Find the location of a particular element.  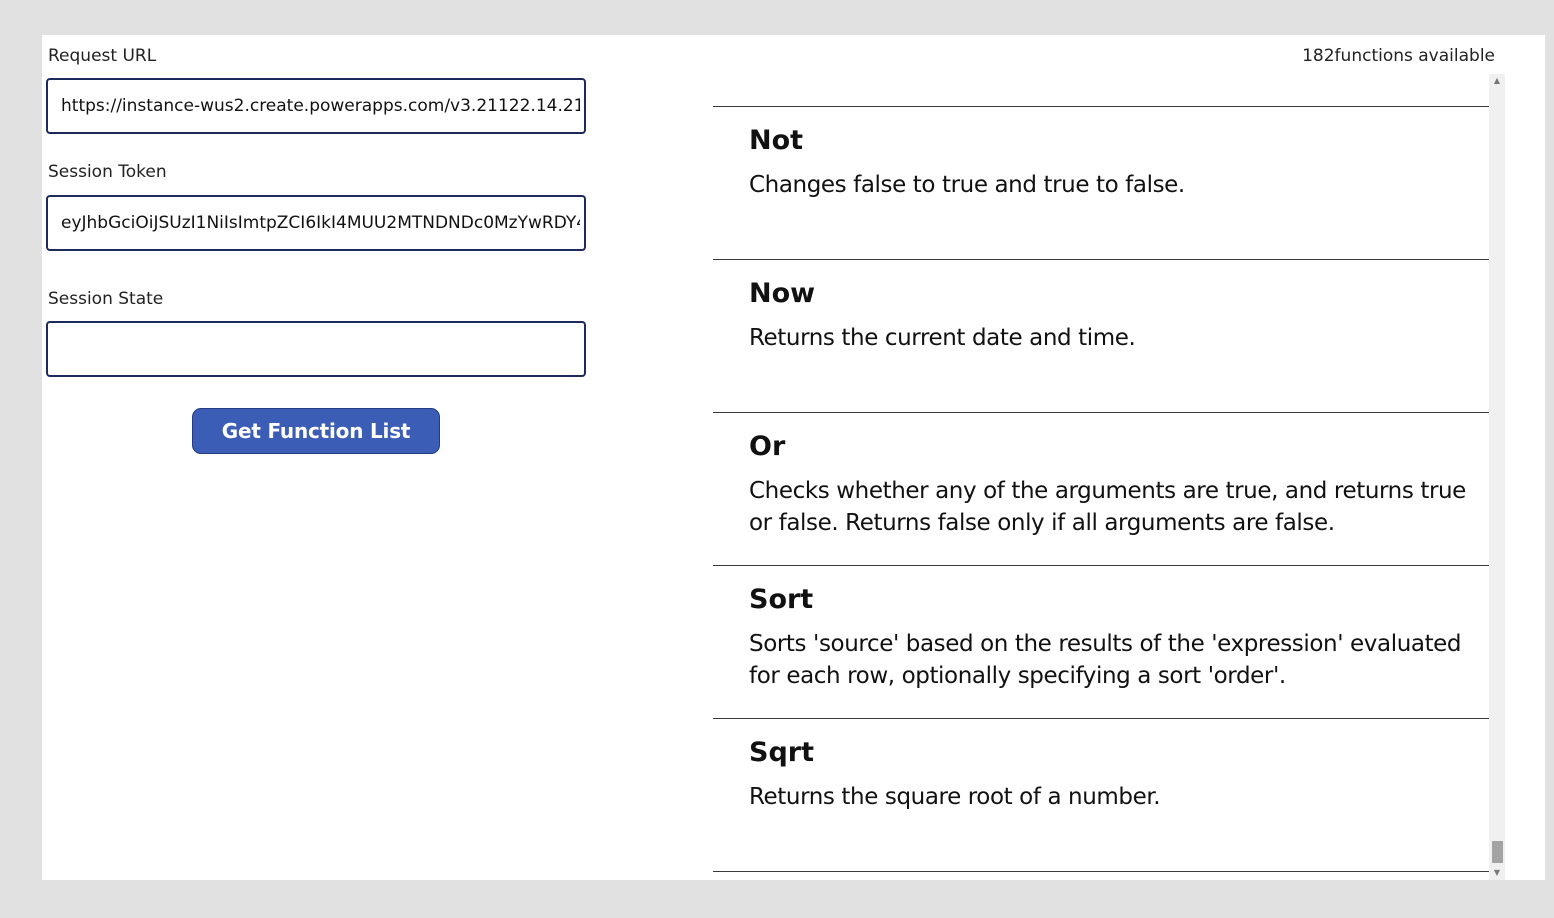

function-count-label: 182functions available is located at coordinates (1398, 56).